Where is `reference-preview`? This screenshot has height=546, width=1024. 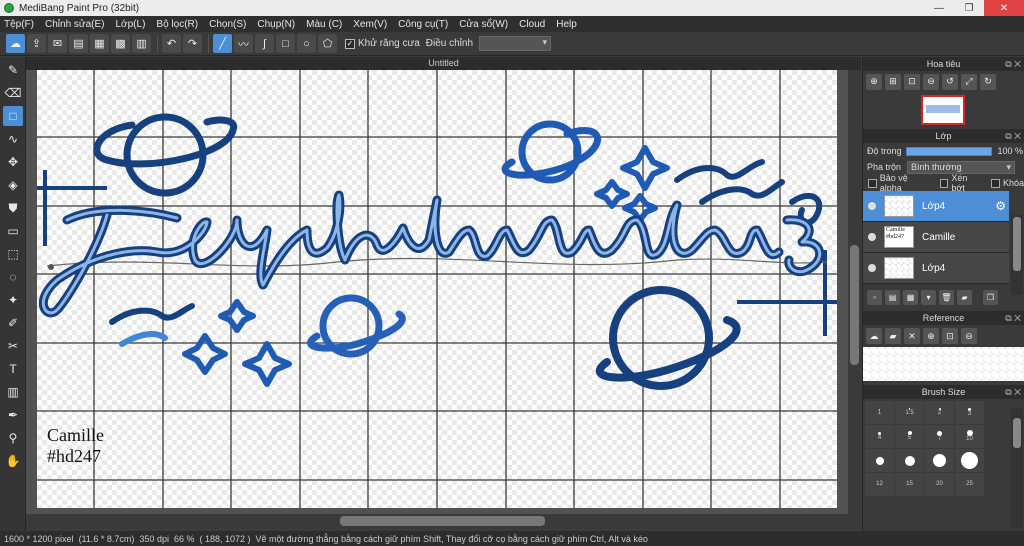 reference-preview is located at coordinates (943, 364).